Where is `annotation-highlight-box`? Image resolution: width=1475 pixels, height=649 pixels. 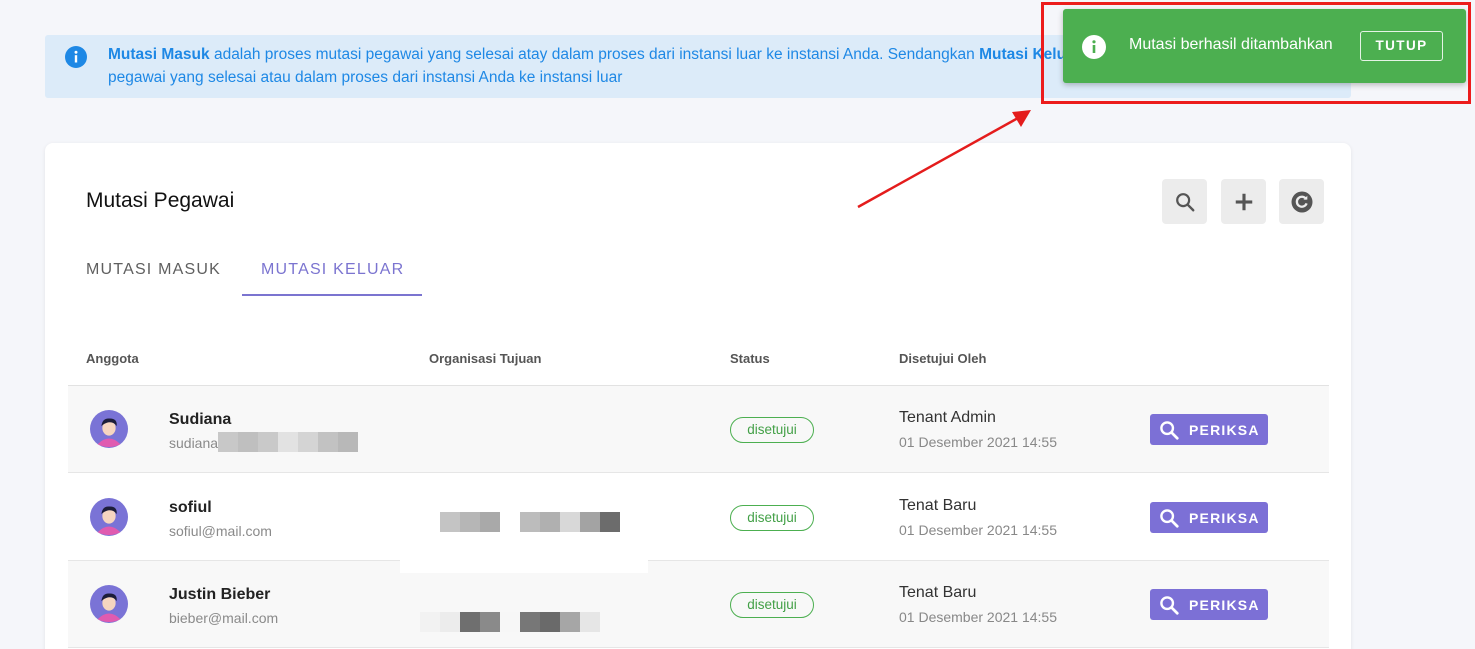 annotation-highlight-box is located at coordinates (1256, 53).